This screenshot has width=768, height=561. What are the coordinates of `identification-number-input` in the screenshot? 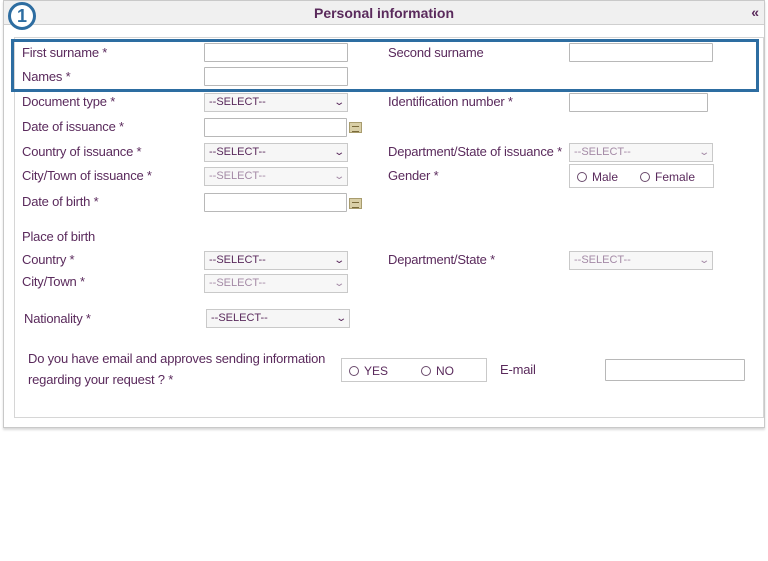 It's located at (638, 102).